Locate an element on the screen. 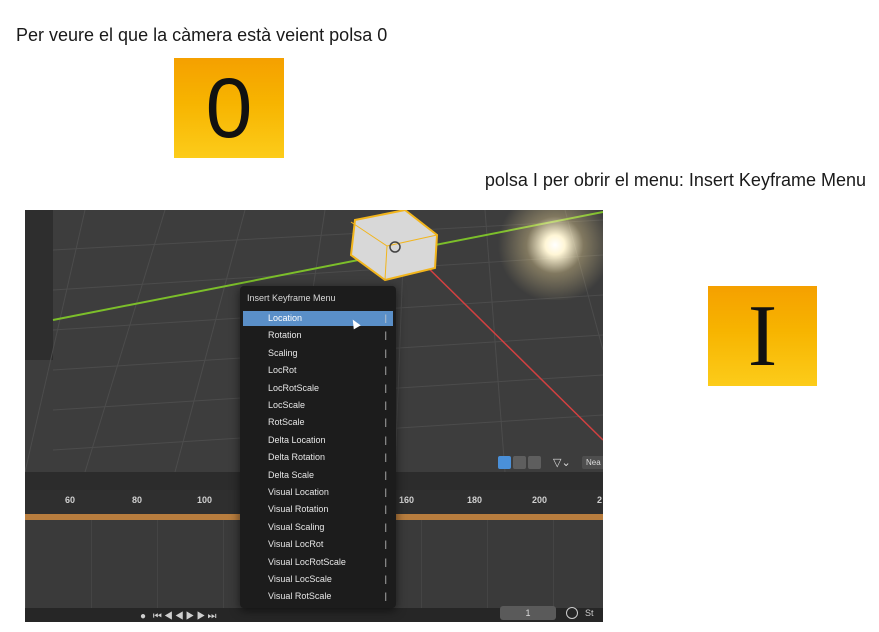 This screenshot has height=632, width=879. menu-item: Visual LocRot | is located at coordinates (318, 544).